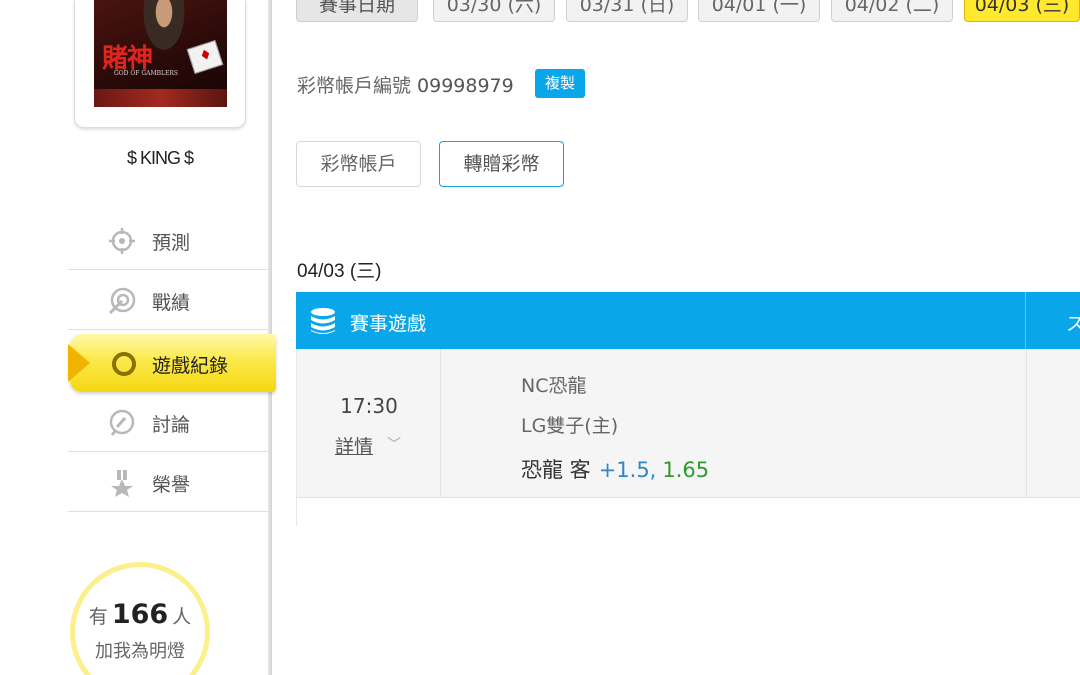  What do you see at coordinates (394, 444) in the screenshot?
I see `chevron-down-icon: ﹀` at bounding box center [394, 444].